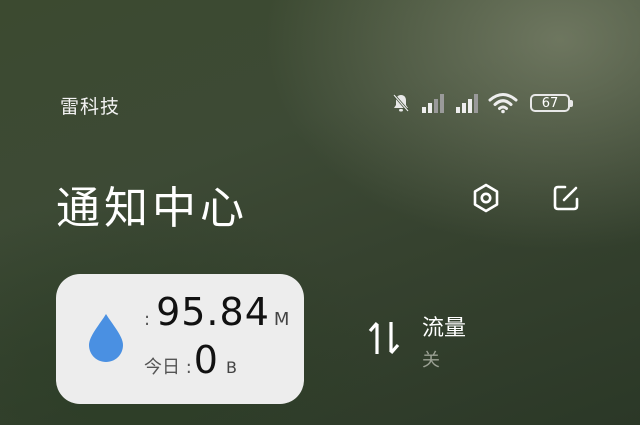 Image resolution: width=640 pixels, height=425 pixels. What do you see at coordinates (231, 367) in the screenshot?
I see `today-unit: B` at bounding box center [231, 367].